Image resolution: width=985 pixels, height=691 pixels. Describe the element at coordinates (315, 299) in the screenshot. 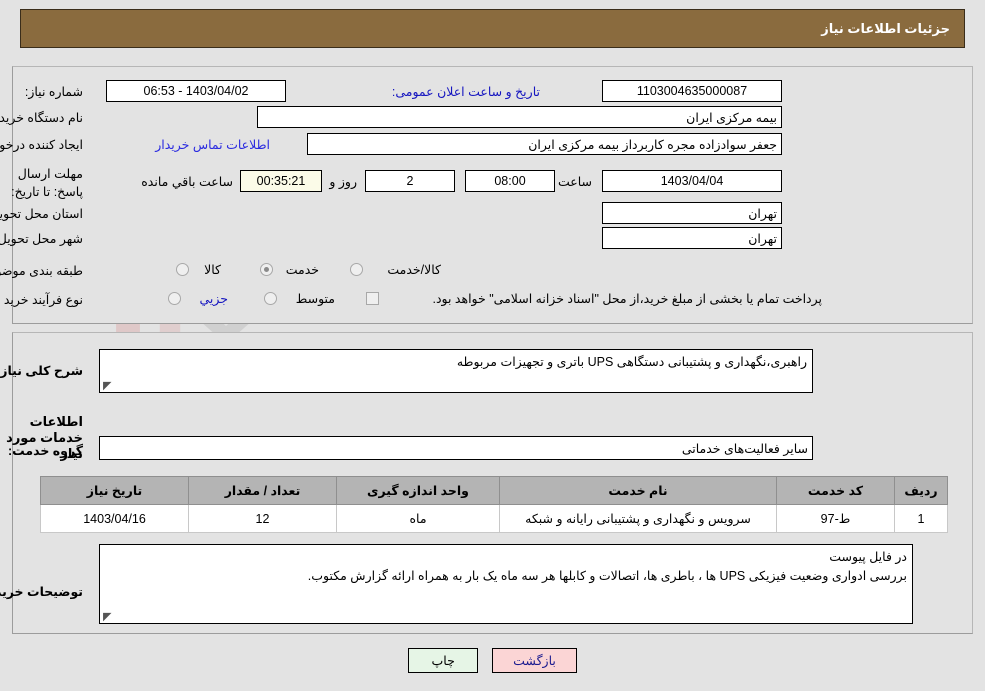

I see `process-label-motavaset: متوسط` at that location.